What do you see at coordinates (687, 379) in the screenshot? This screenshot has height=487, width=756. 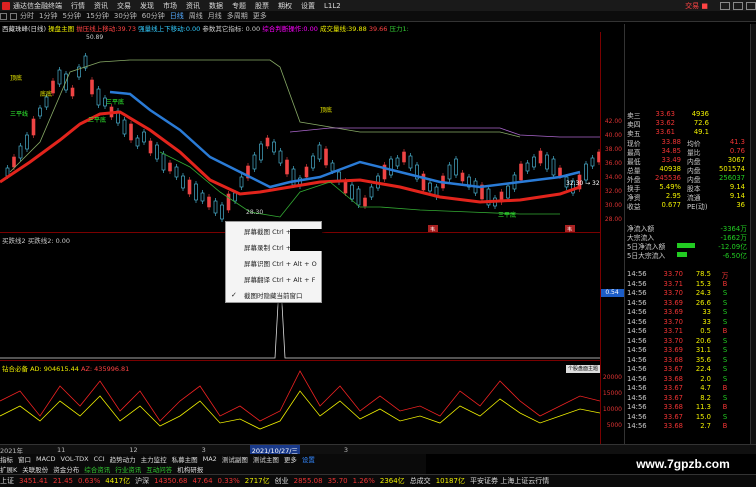 I see `tick-row: 14:56 33.68 2.0 S` at bounding box center [687, 379].